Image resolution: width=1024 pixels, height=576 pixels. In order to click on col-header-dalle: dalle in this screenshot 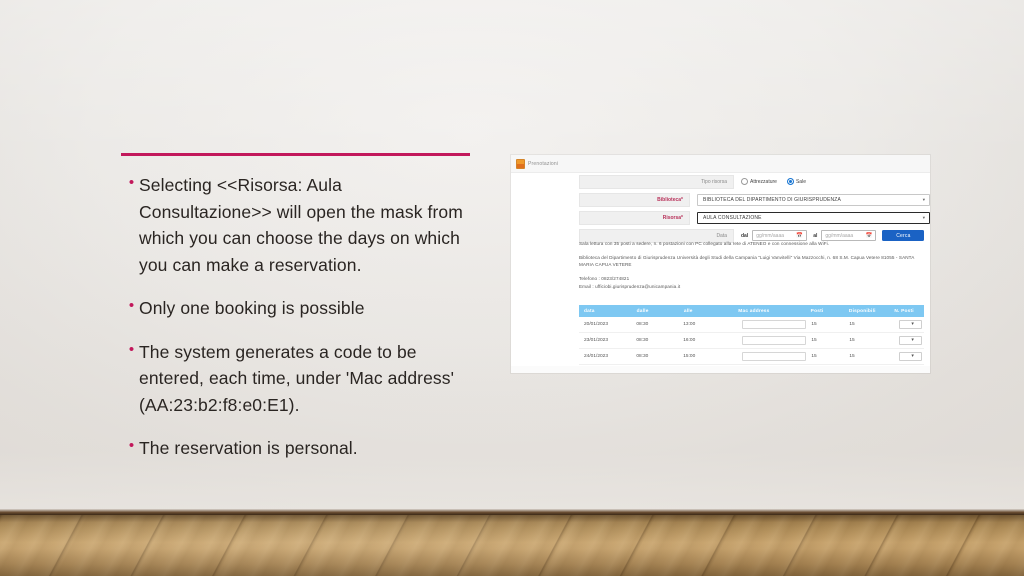, I will do `click(642, 311)`.